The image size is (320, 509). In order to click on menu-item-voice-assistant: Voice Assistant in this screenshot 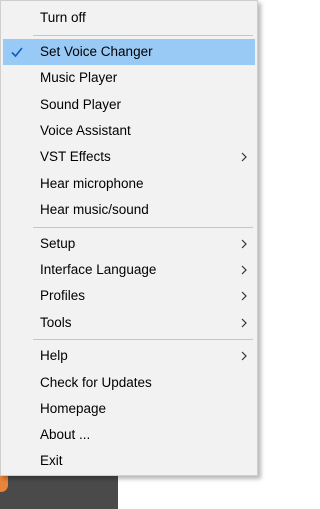, I will do `click(129, 131)`.